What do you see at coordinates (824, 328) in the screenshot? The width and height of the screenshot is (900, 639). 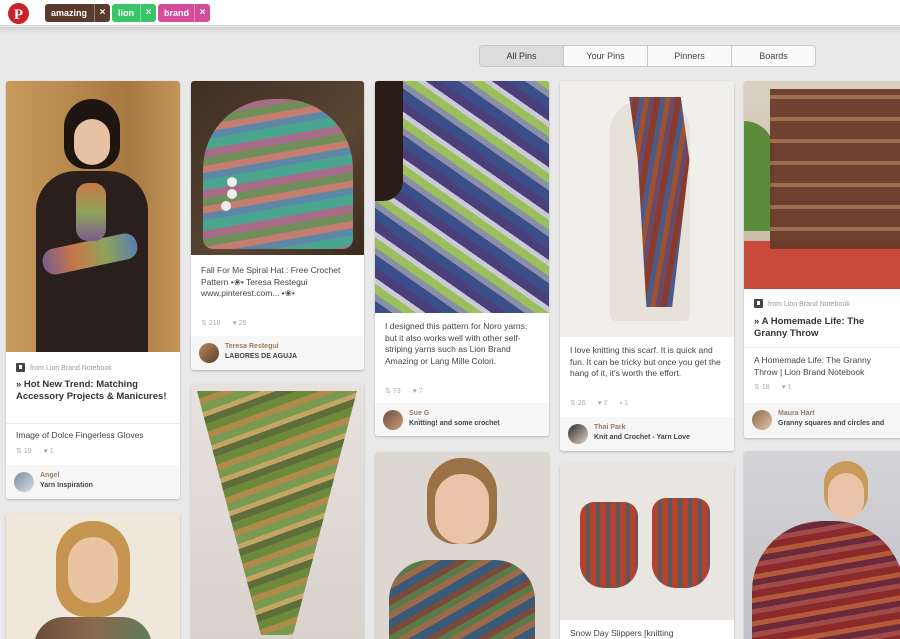 I see `pin-title: » A Homemade Life: The Granny Throw` at bounding box center [824, 328].